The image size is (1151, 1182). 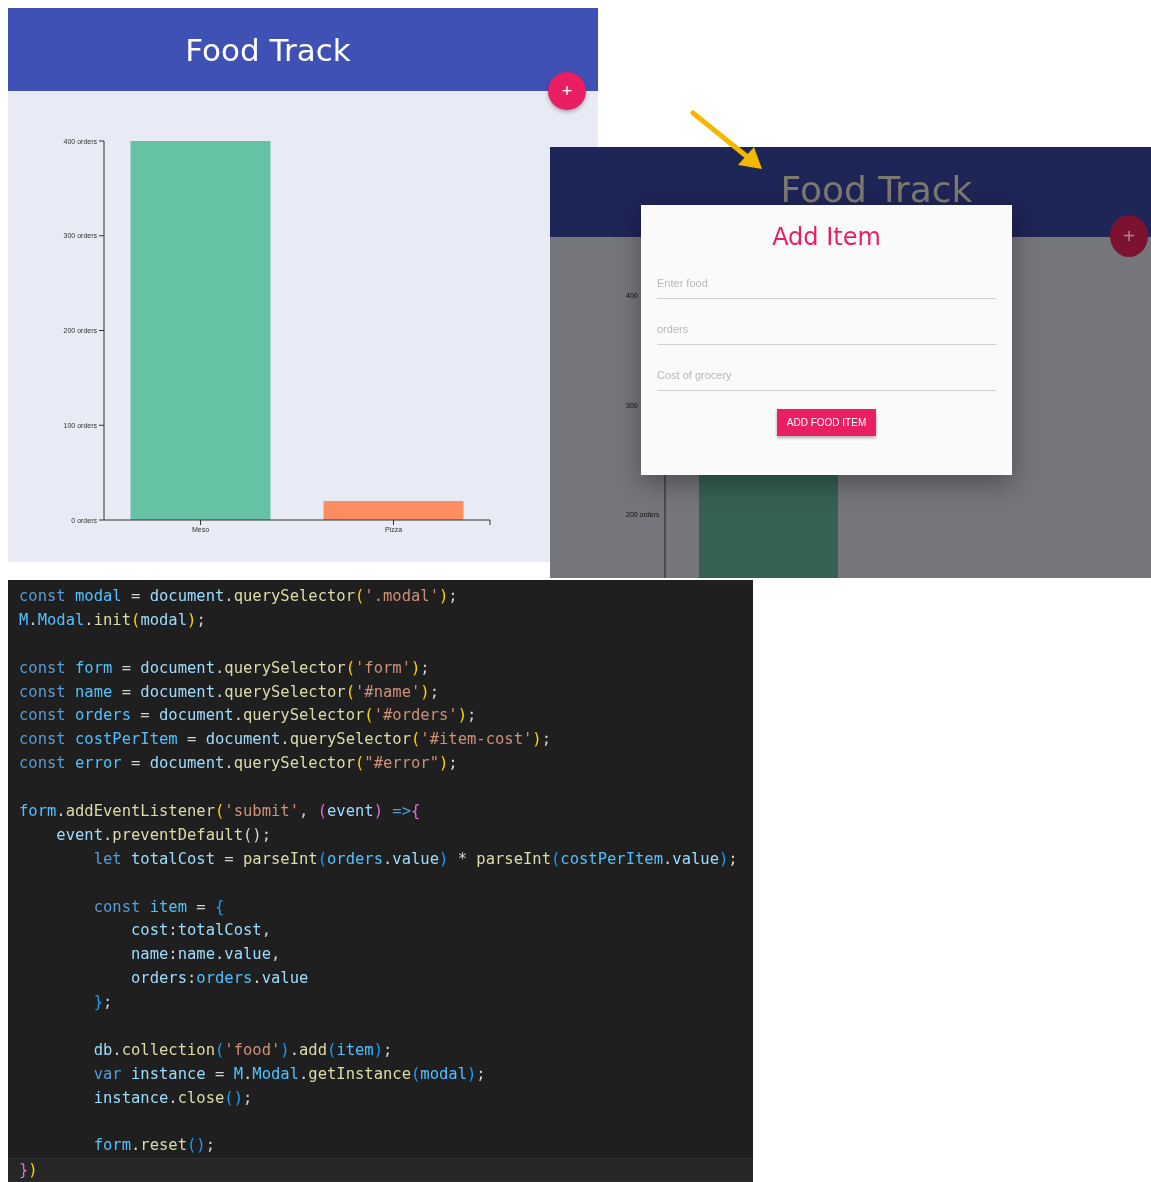 I want to click on modal-title: Add Item, so click(x=826, y=237).